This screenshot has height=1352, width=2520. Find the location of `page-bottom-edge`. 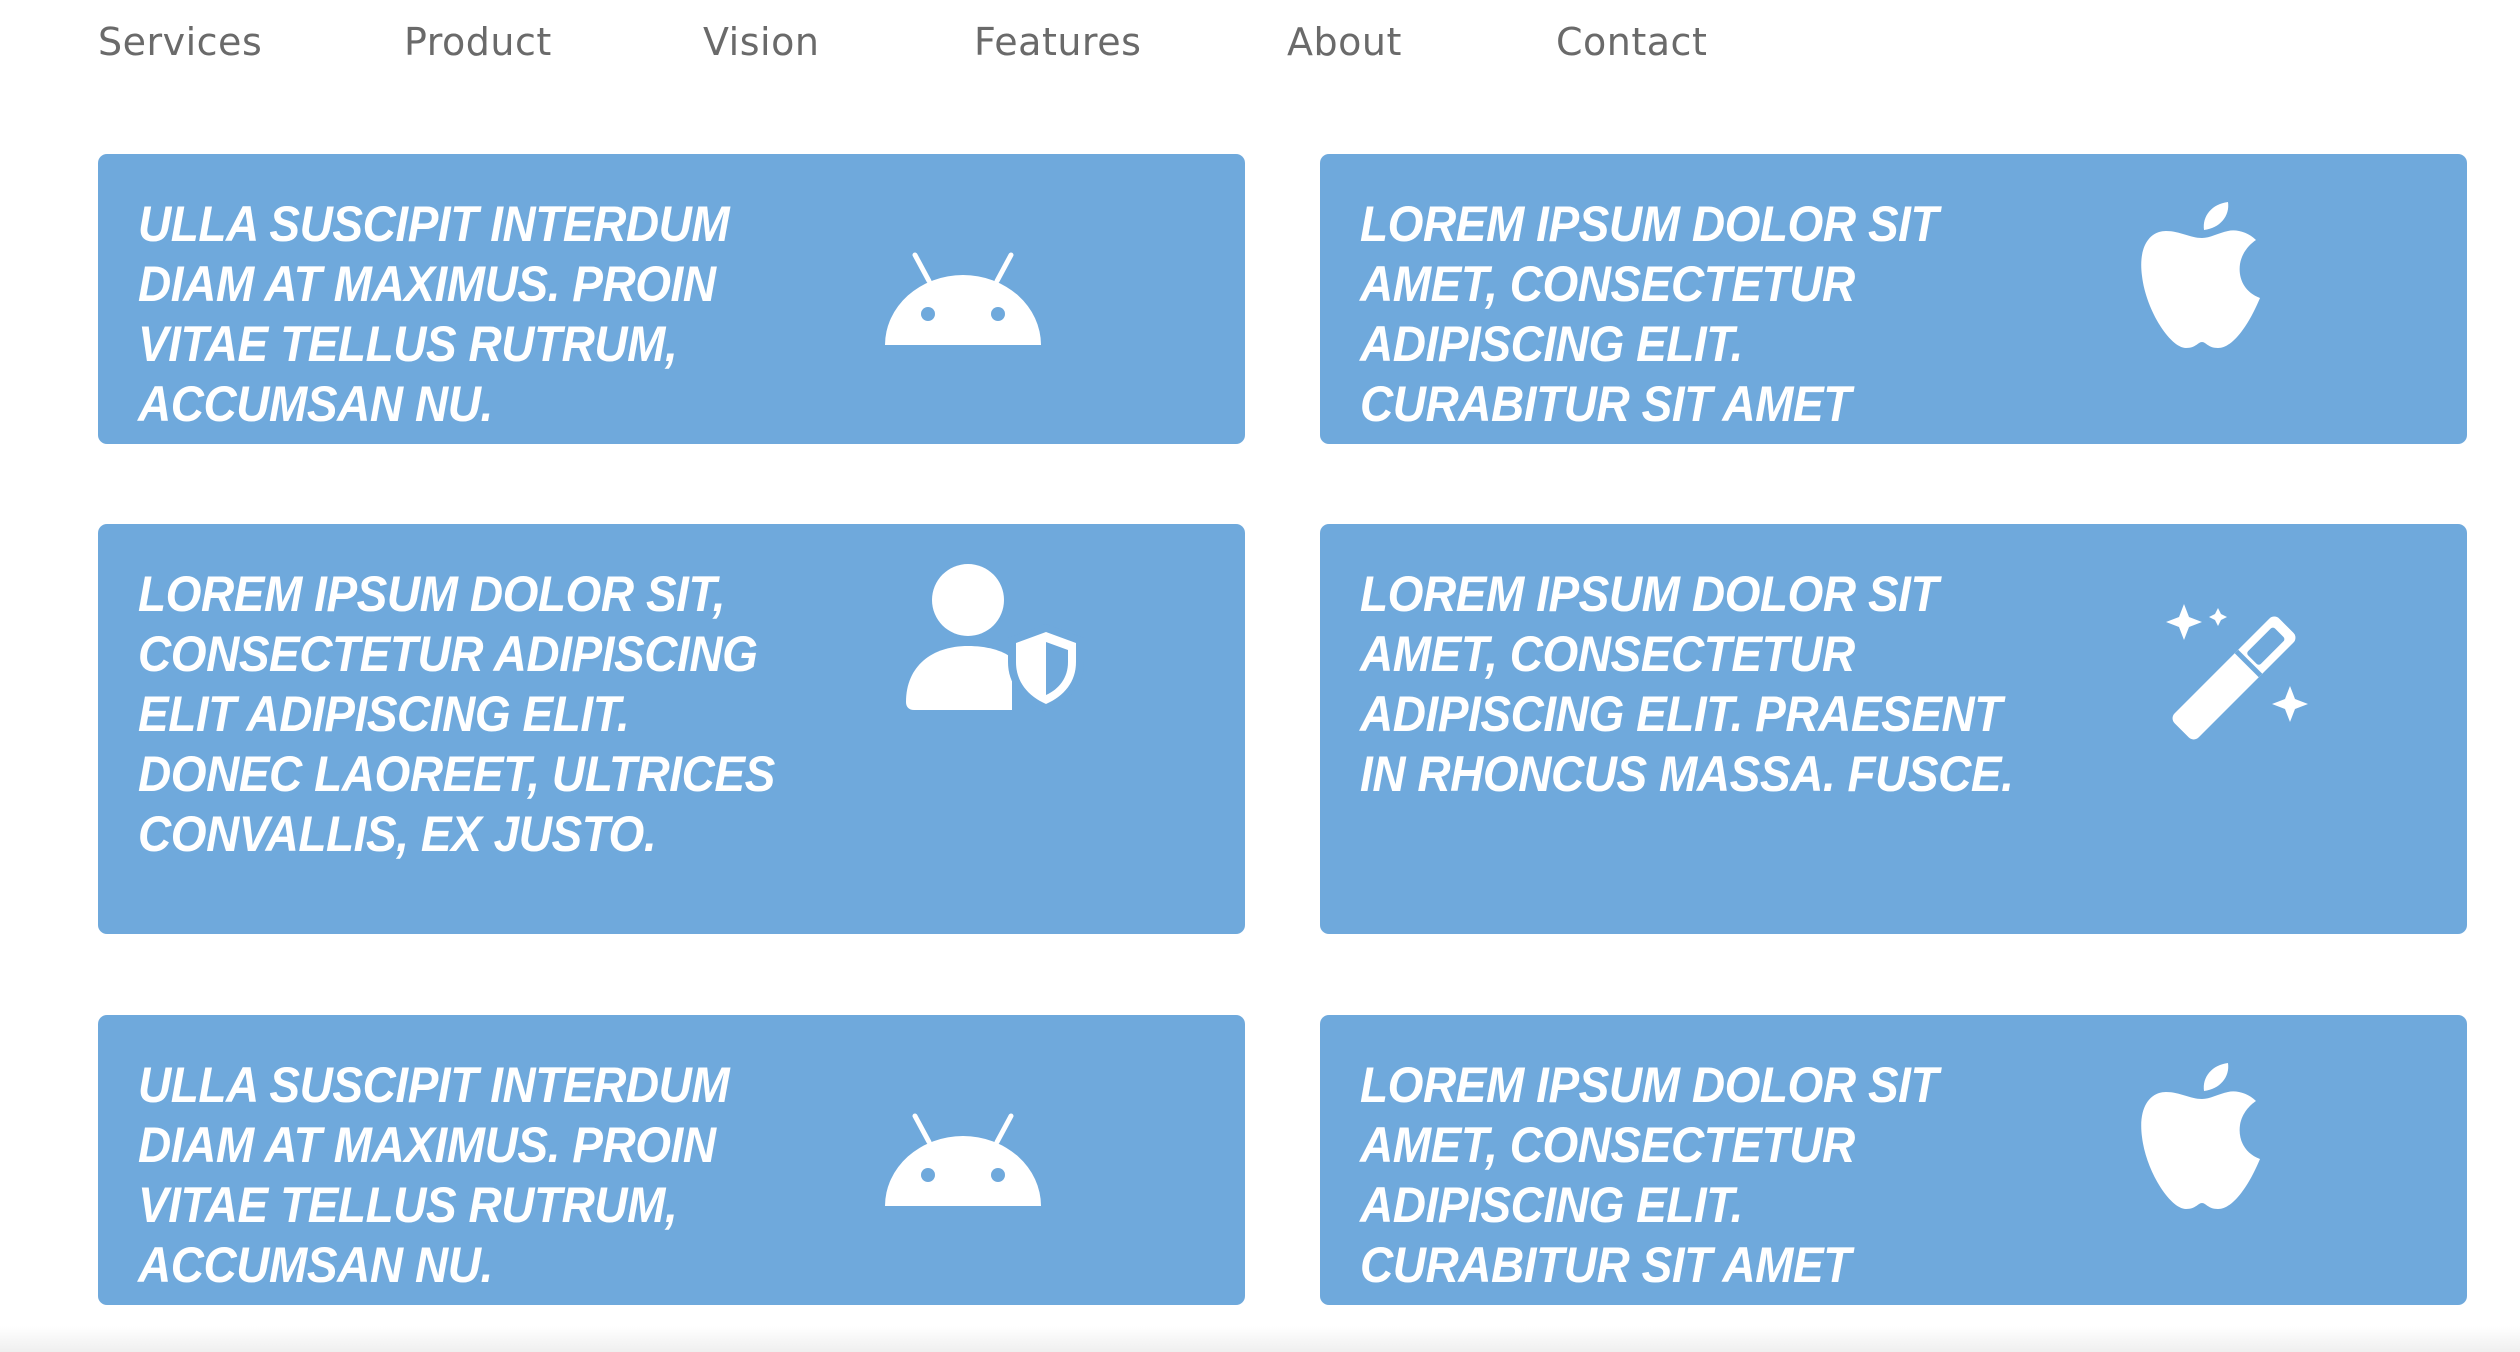

page-bottom-edge is located at coordinates (1260, 1339).